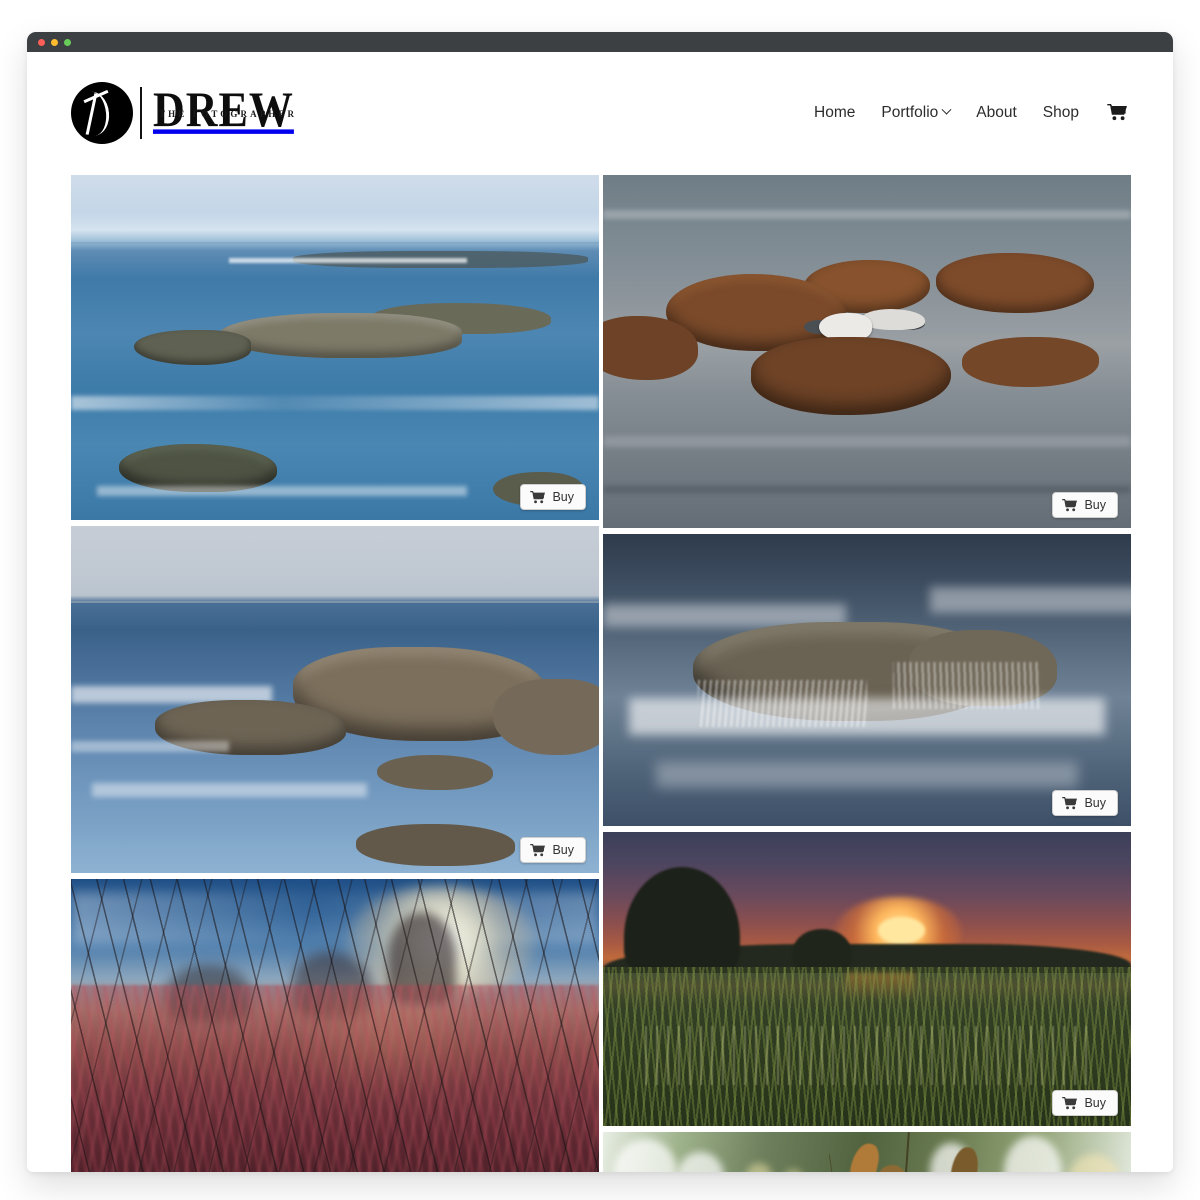 The image size is (1200, 1200). I want to click on photo-marsh-sunset, so click(867, 979).